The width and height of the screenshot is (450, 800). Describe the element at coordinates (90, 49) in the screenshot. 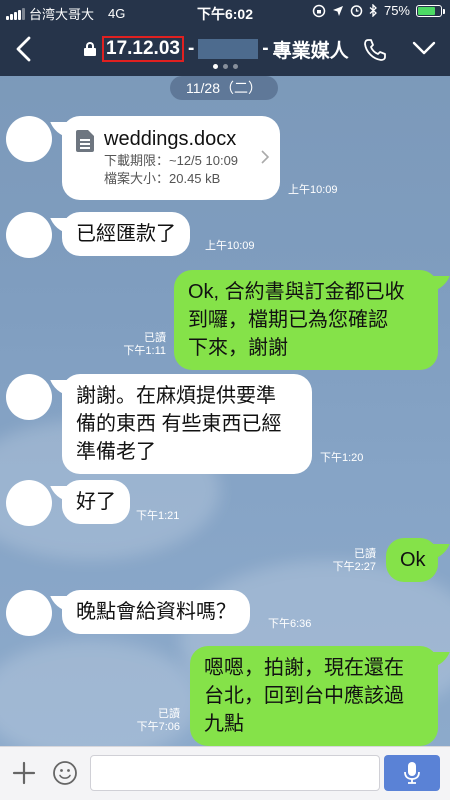

I see `lock-icon` at that location.